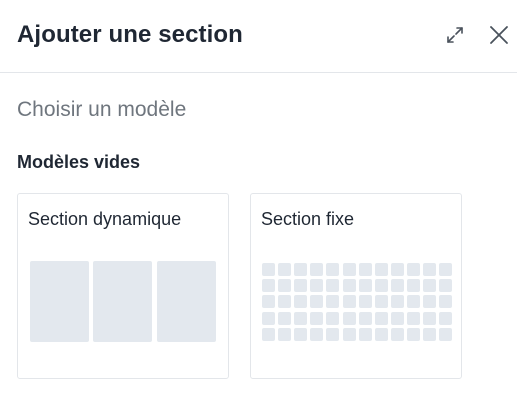  I want to click on expand-button, so click(455, 35).